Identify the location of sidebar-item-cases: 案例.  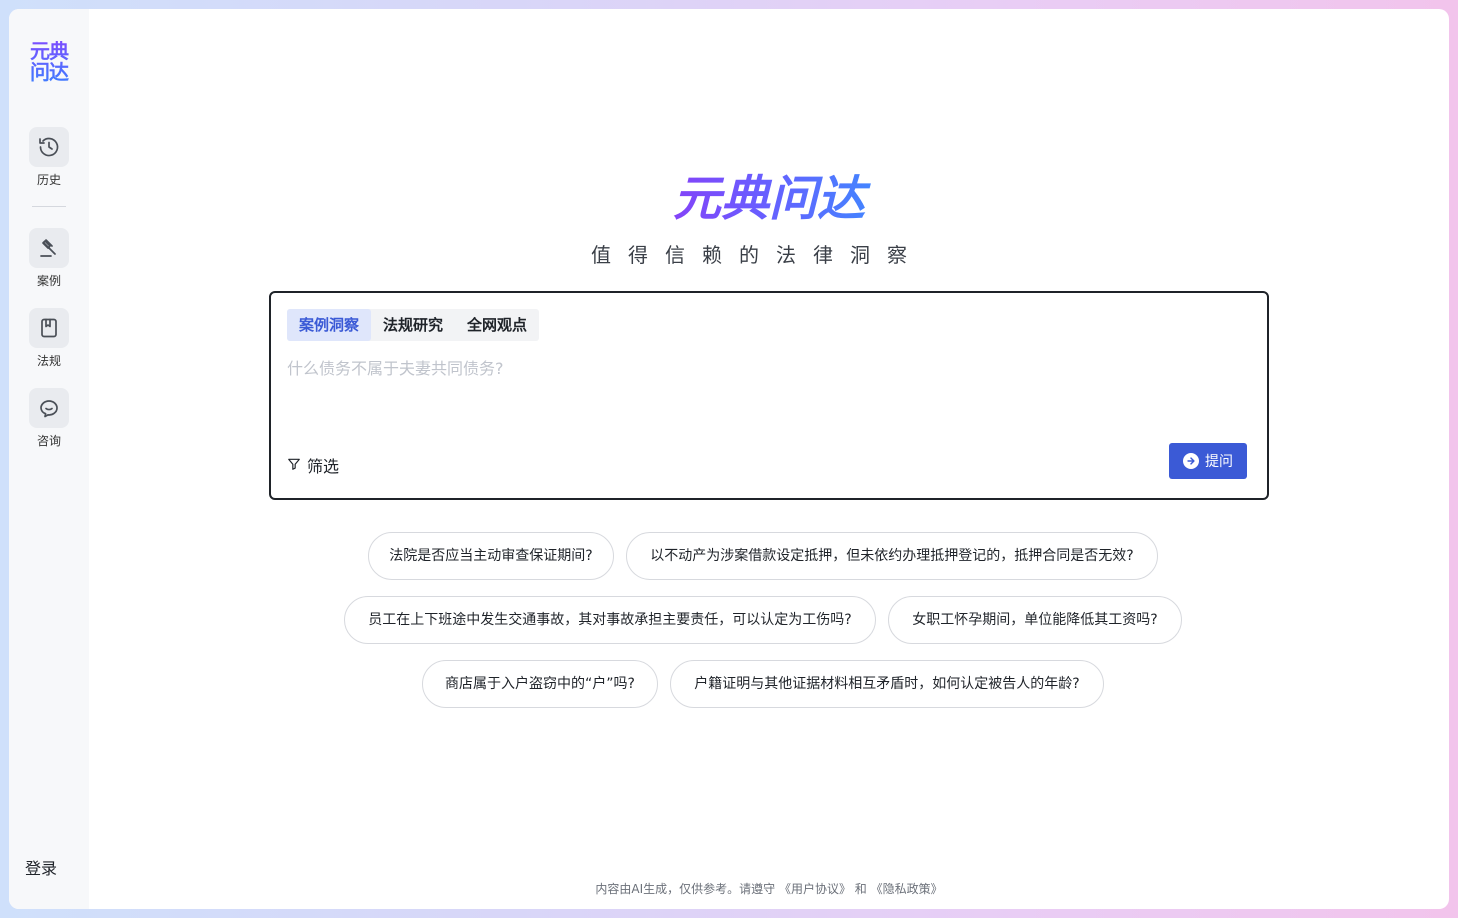
(49, 258).